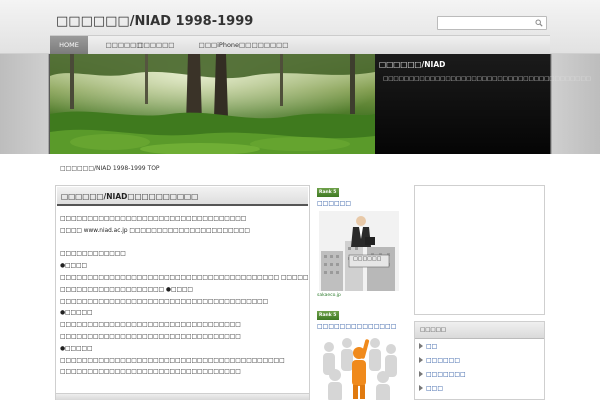 The image size is (600, 400). Describe the element at coordinates (539, 23) in the screenshot. I see `search-icon` at that location.